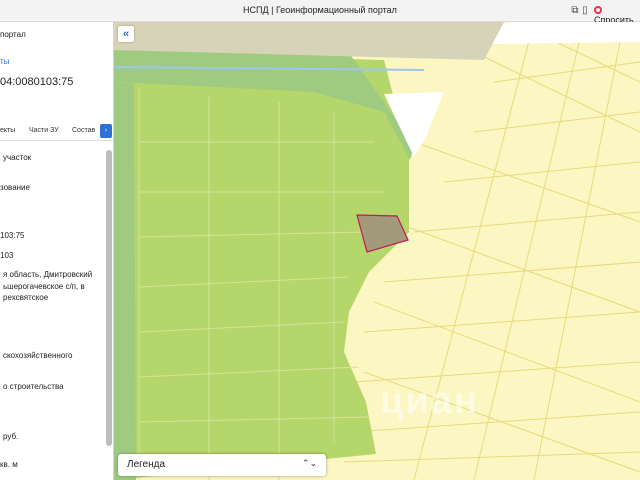 The width and height of the screenshot is (640, 480). What do you see at coordinates (48, 274) in the screenshot?
I see `info-row: я область, Дмитровский` at bounding box center [48, 274].